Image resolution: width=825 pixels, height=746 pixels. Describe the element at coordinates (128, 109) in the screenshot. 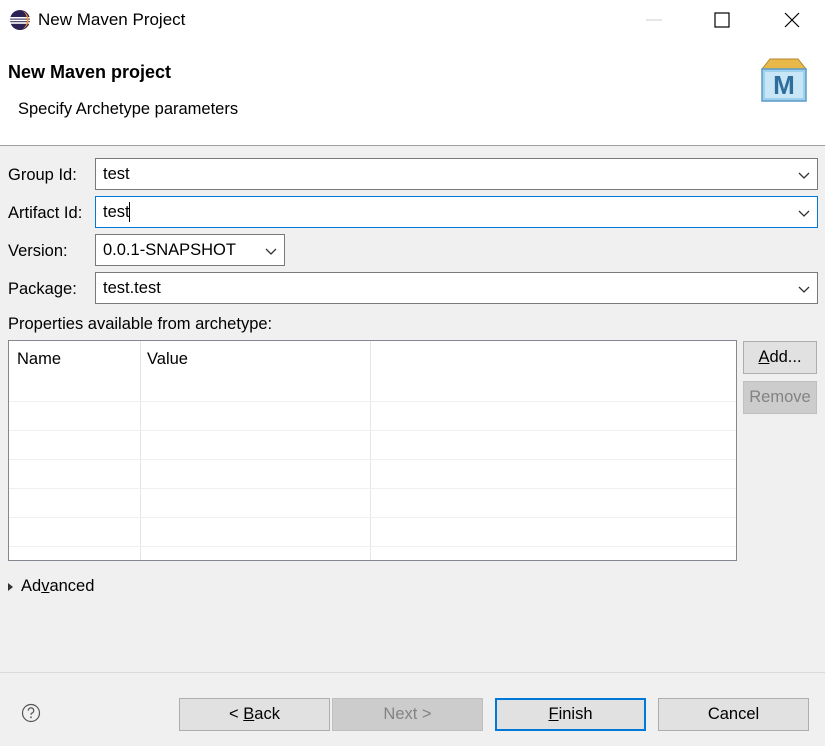

I see `page-subtitle: Specify Archetype parameters` at that location.